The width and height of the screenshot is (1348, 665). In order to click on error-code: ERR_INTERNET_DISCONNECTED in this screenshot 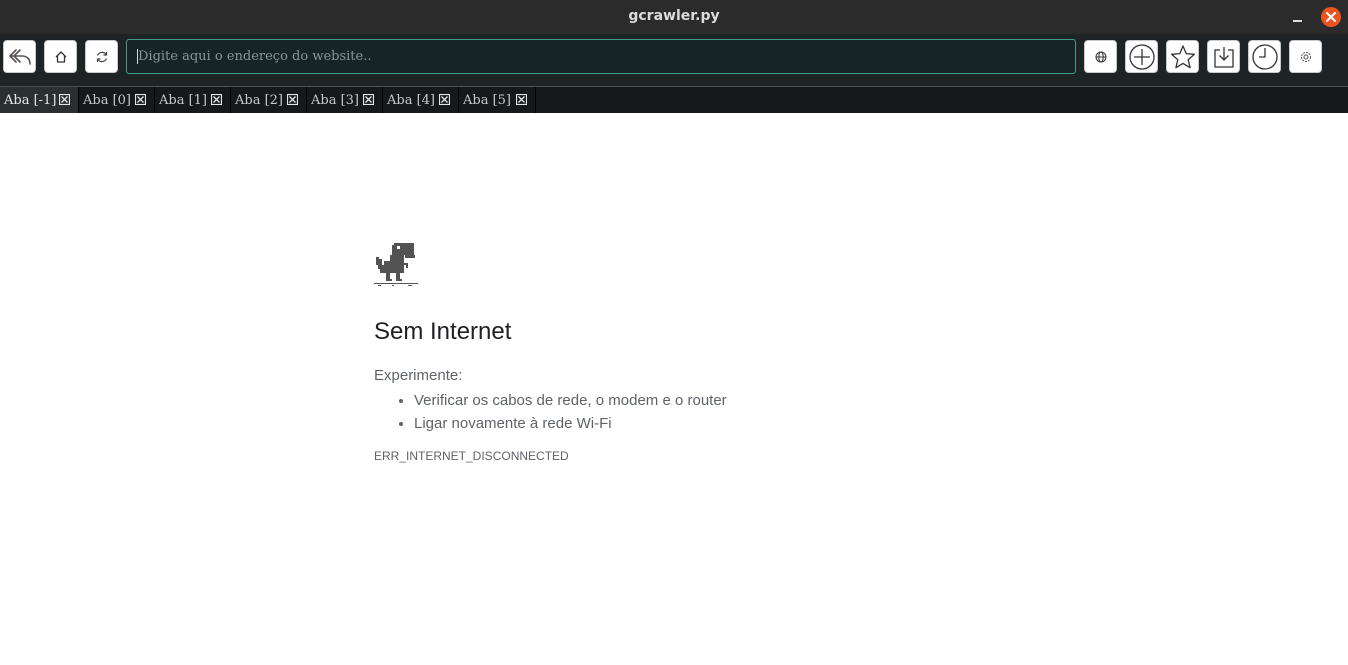, I will do `click(471, 456)`.